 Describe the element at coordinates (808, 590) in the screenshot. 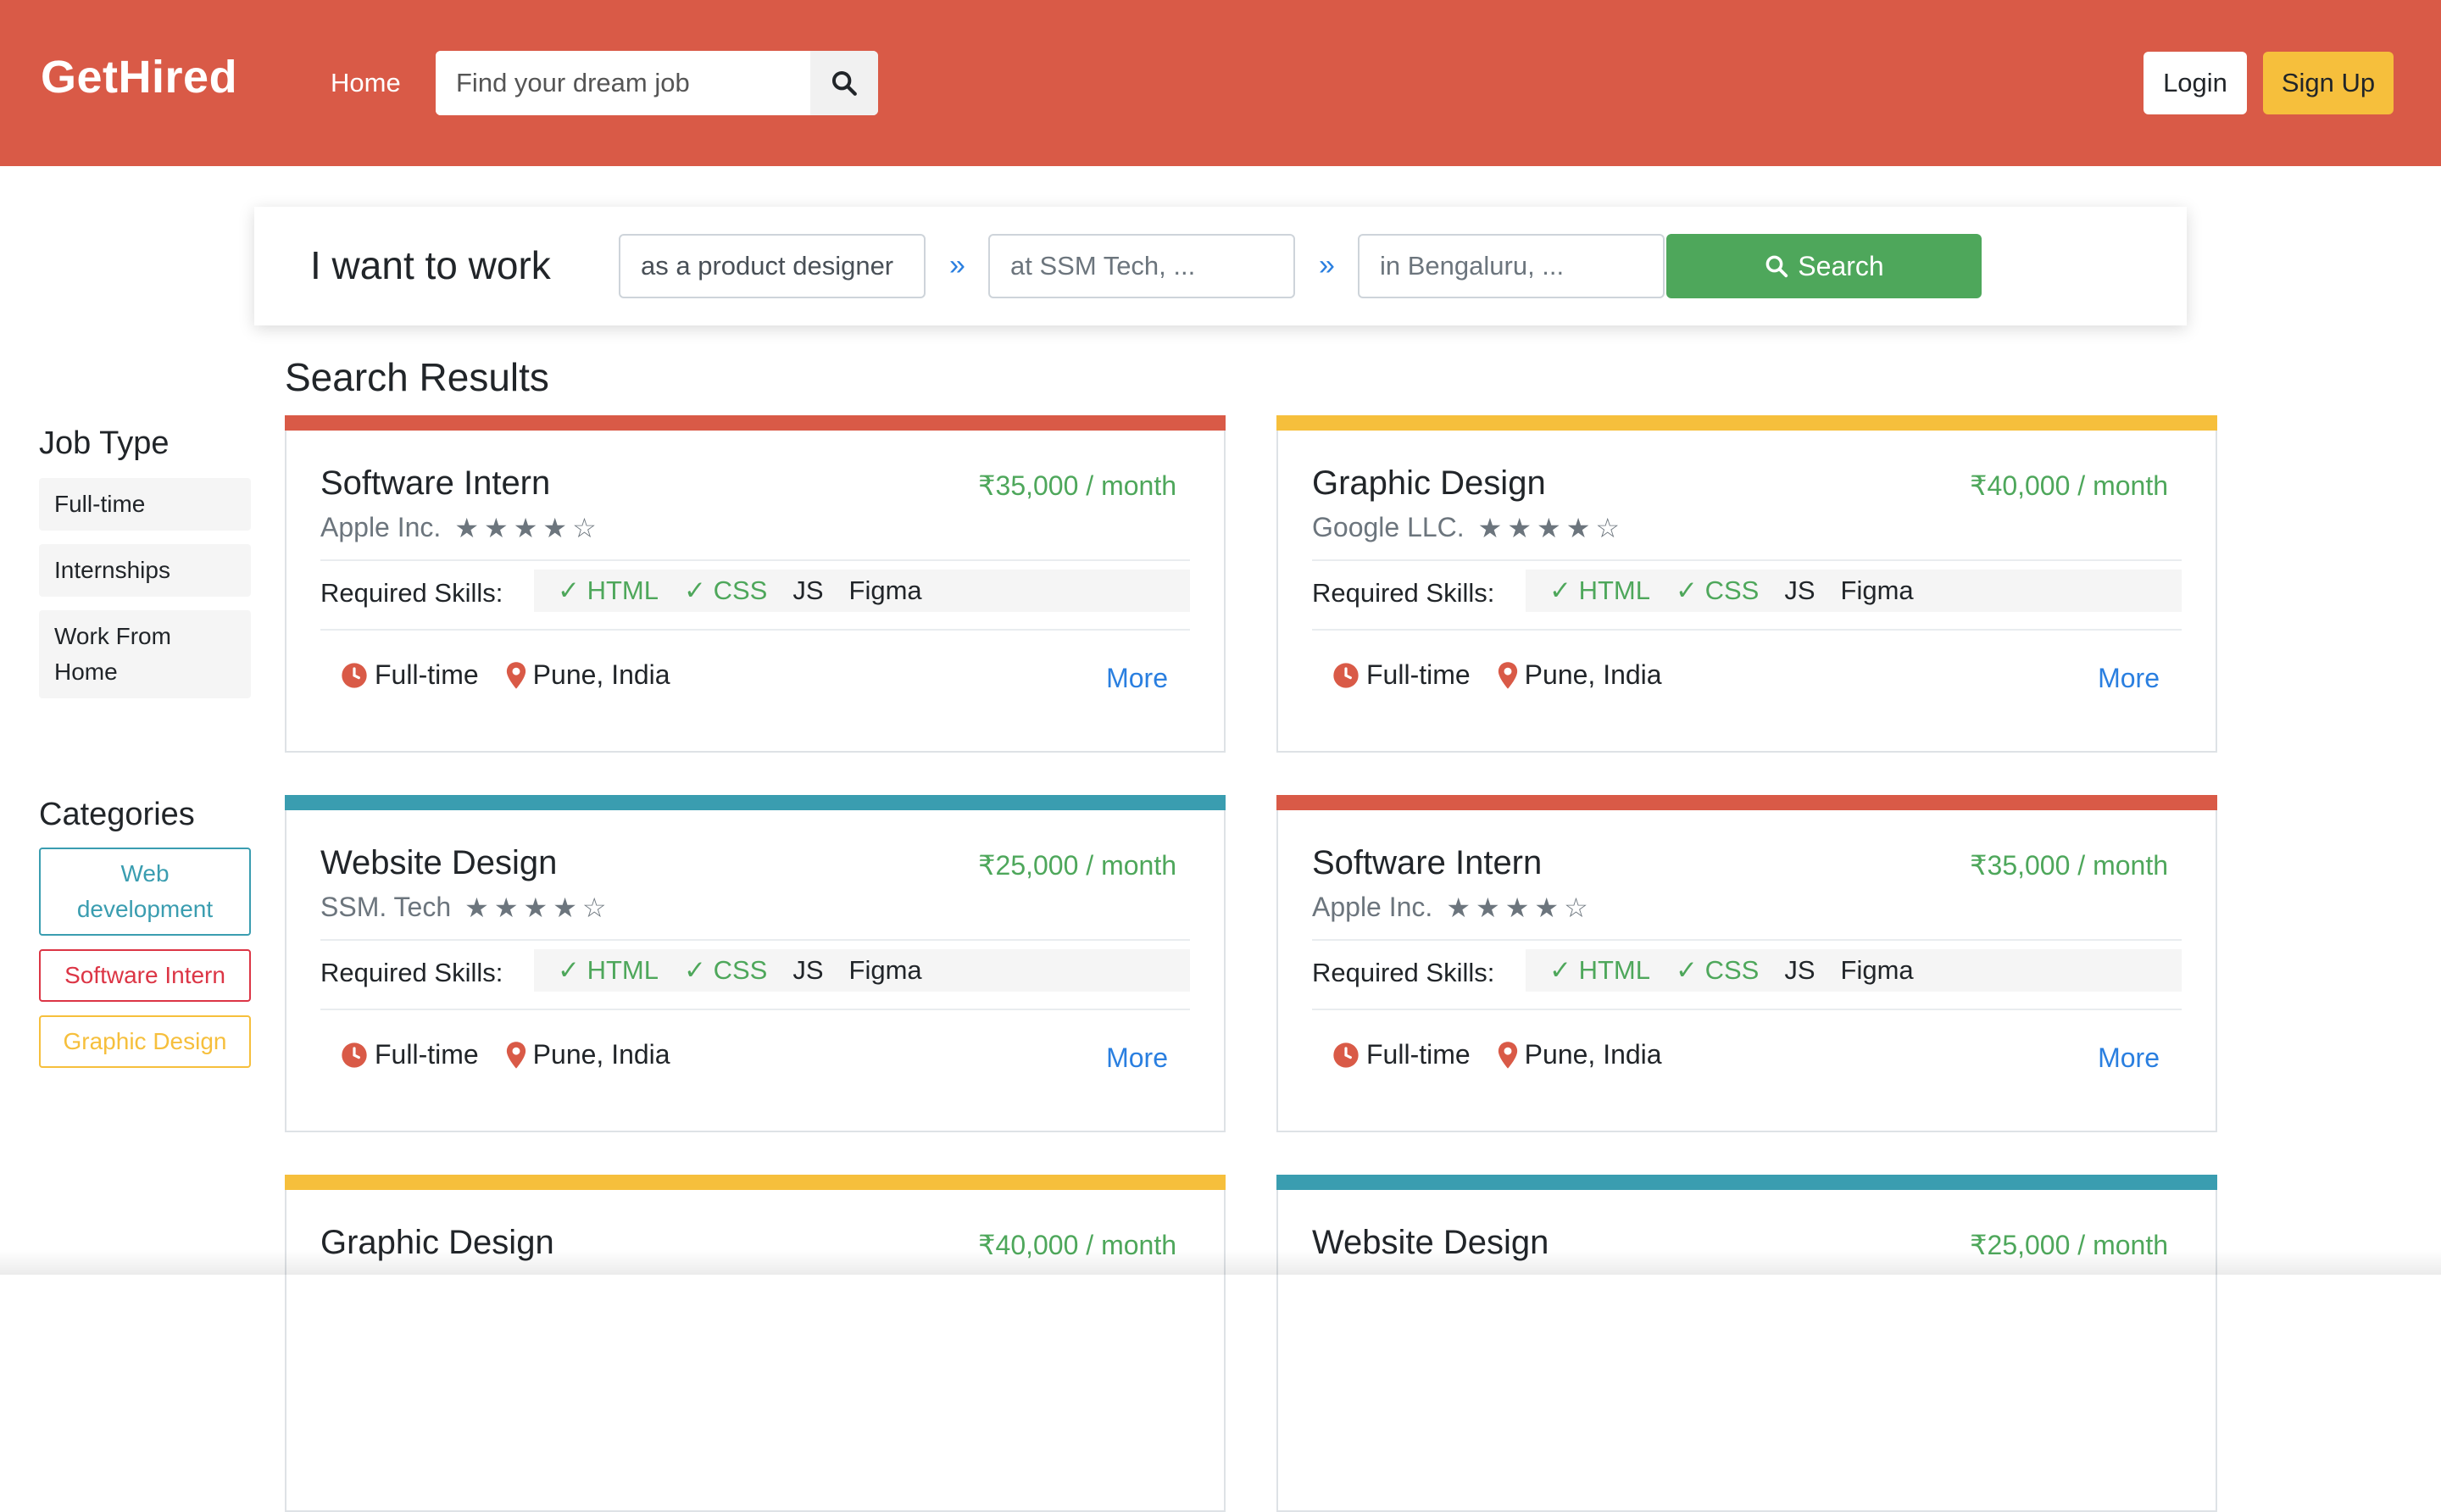

I see `skill-name: JS` at that location.